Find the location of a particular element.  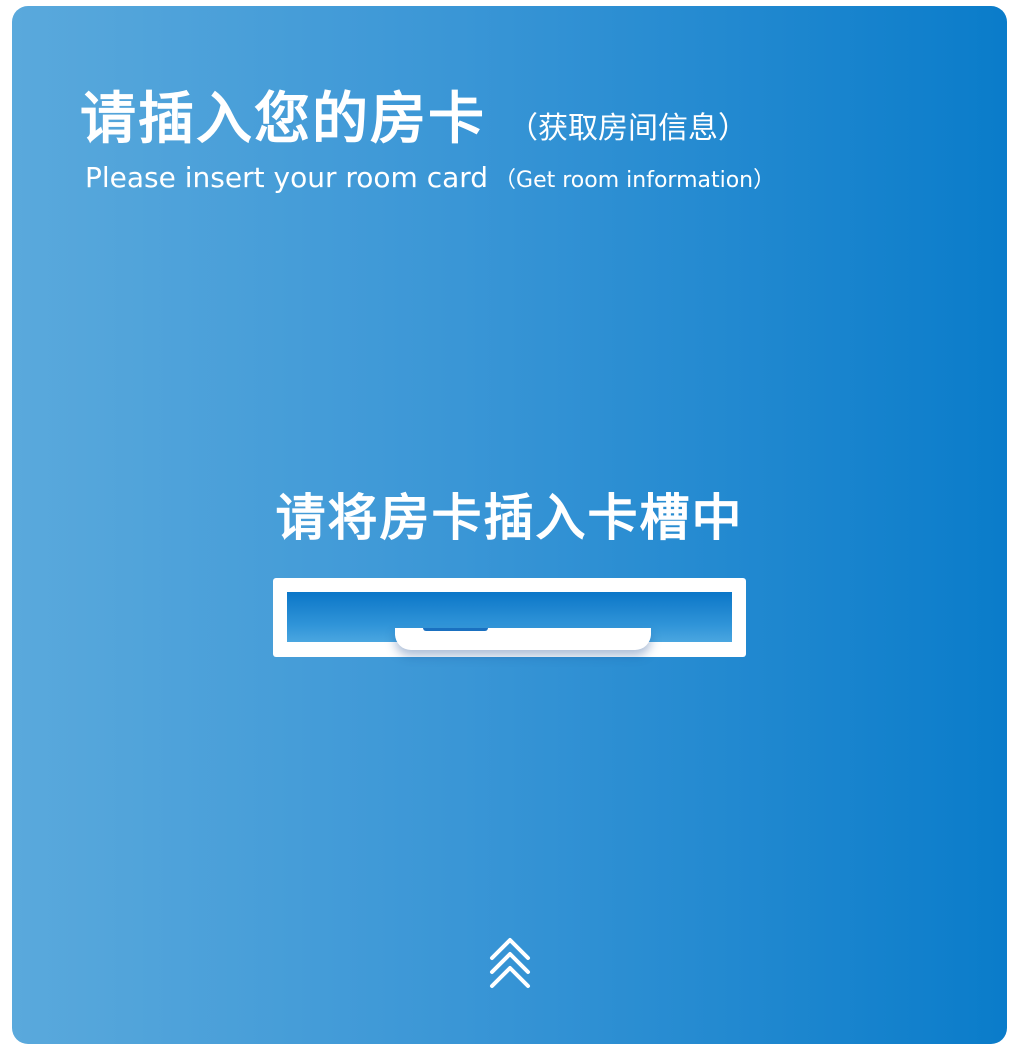

double-chevron-up-icon is located at coordinates (510, 961).